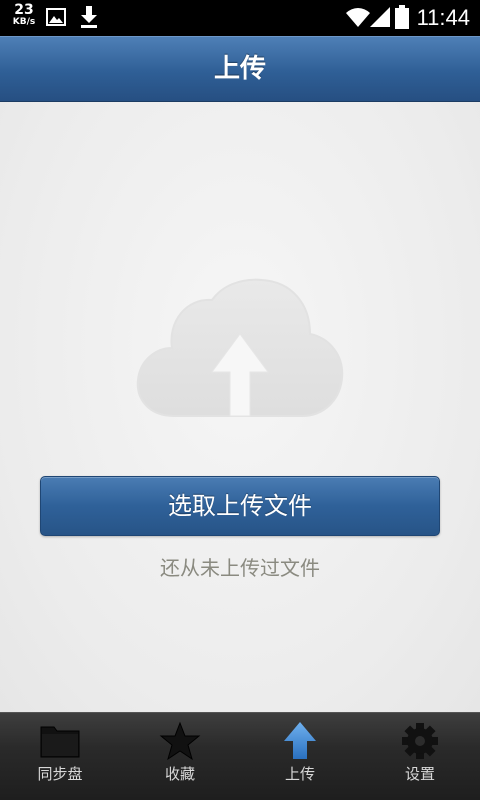 This screenshot has width=480, height=800. What do you see at coordinates (179, 774) in the screenshot?
I see `tab-label-favorites: 收藏` at bounding box center [179, 774].